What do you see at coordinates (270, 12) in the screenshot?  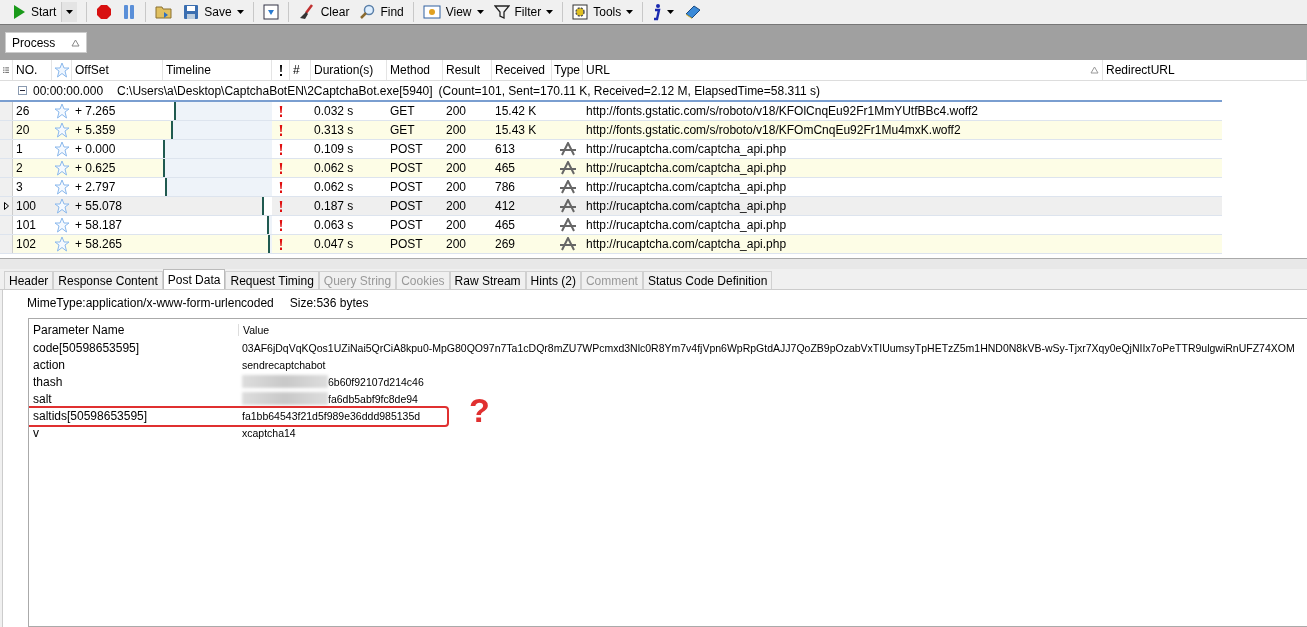 I see `download-window-icon` at bounding box center [270, 12].